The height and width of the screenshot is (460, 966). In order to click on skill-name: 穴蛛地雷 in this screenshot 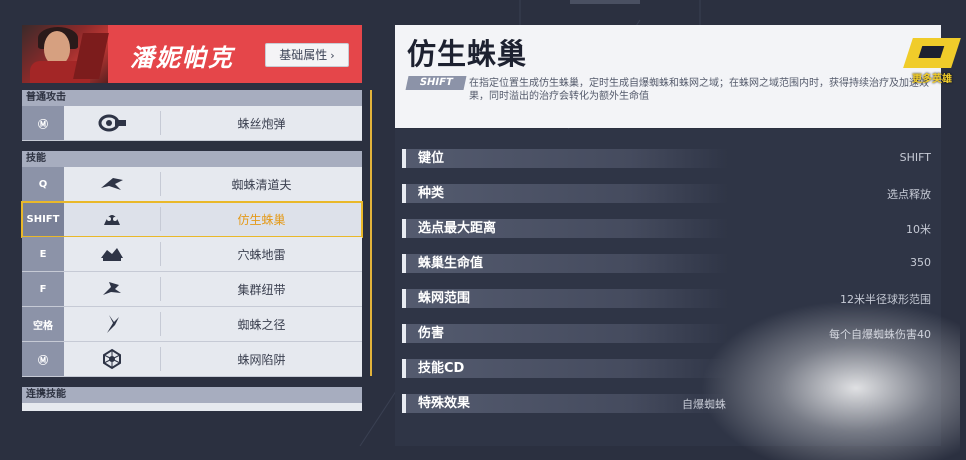, I will do `click(261, 254)`.